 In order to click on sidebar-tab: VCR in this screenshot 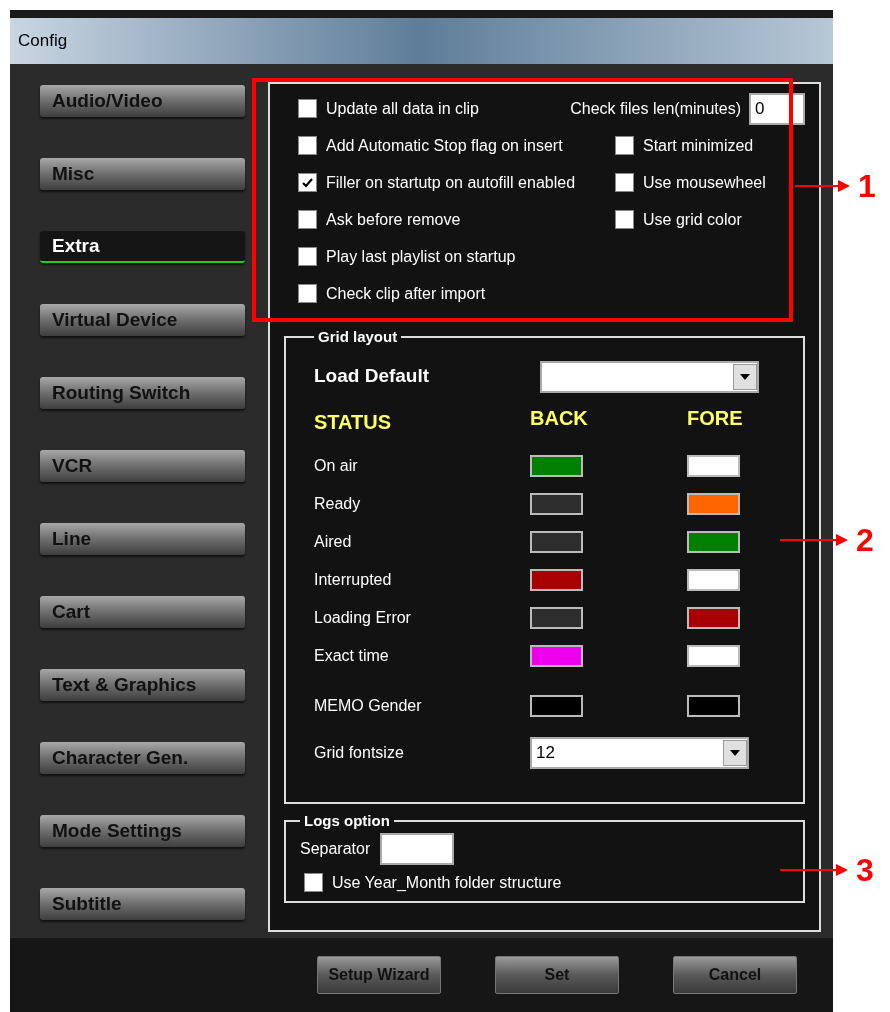, I will do `click(142, 466)`.